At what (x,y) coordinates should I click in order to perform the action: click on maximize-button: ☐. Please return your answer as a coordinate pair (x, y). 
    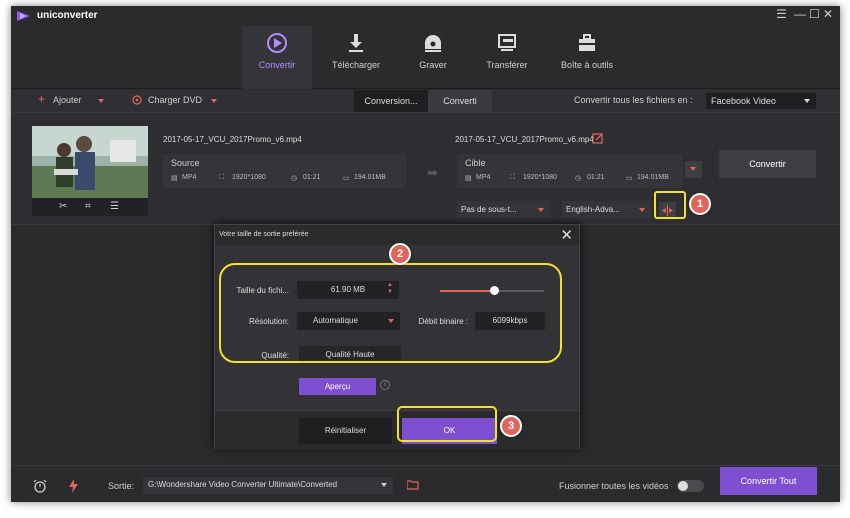
    Looking at the image, I should click on (814, 14).